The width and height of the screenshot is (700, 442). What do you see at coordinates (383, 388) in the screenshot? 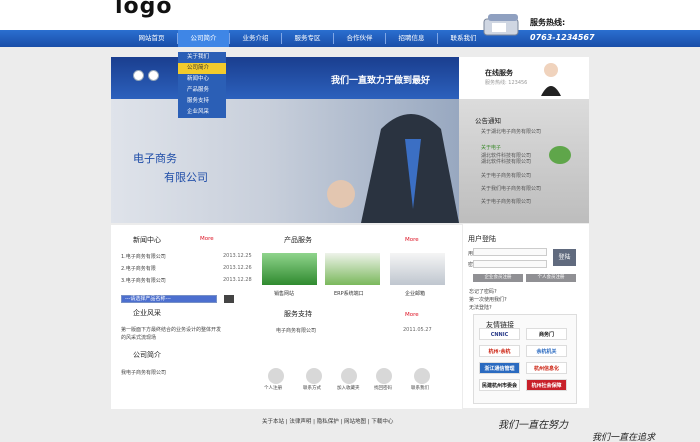
I see `icon-caption: 找回密码` at bounding box center [383, 388].